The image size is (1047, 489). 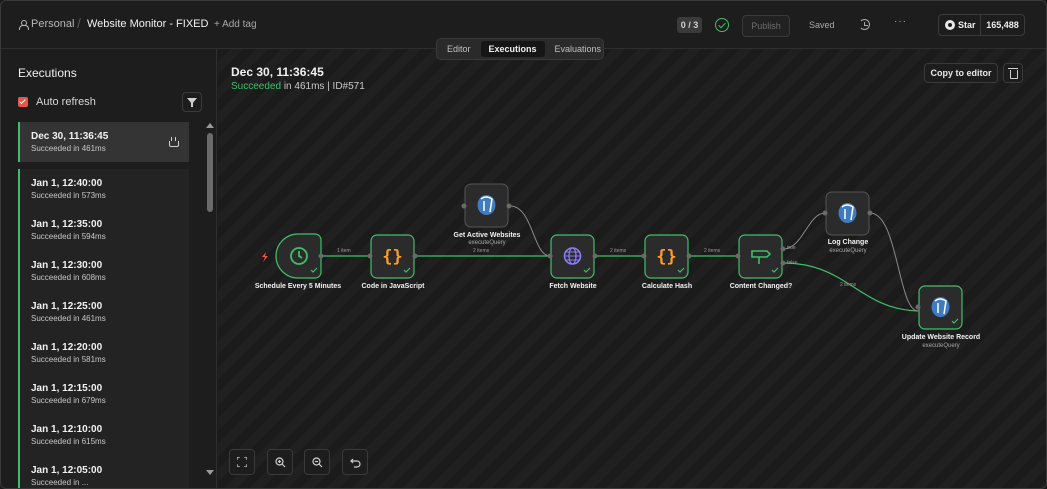 I want to click on execution-time: Jan 1, 12:15:00, so click(x=67, y=388).